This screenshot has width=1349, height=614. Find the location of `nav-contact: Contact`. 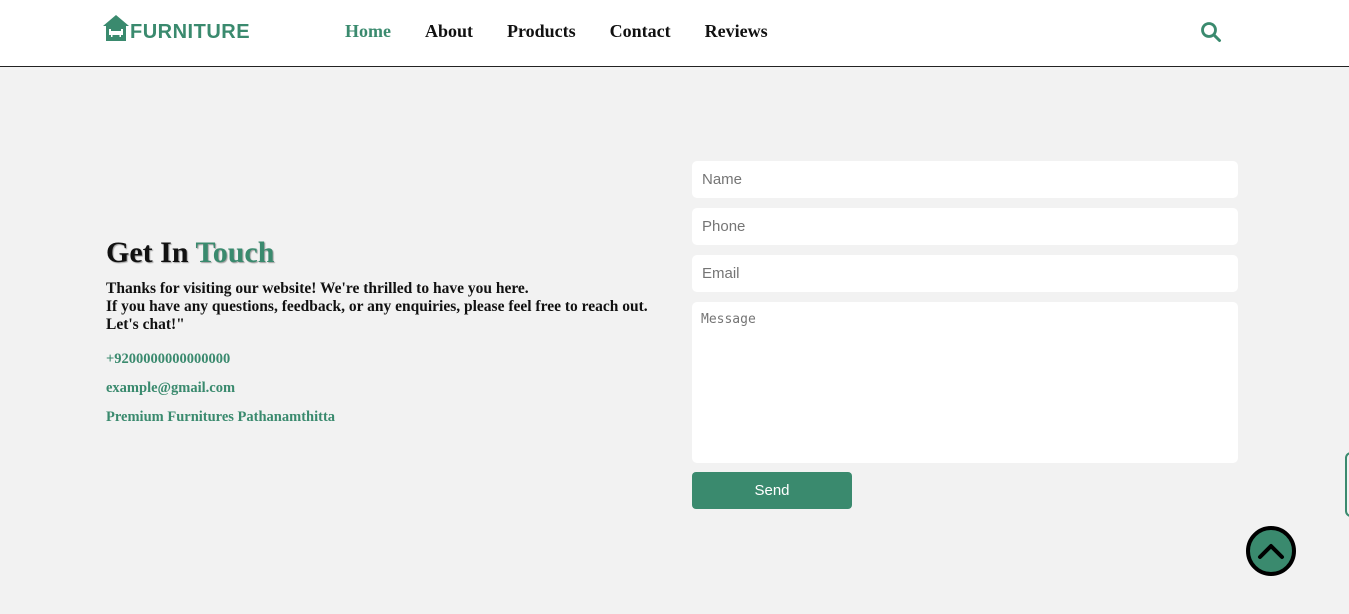

nav-contact: Contact is located at coordinates (640, 31).